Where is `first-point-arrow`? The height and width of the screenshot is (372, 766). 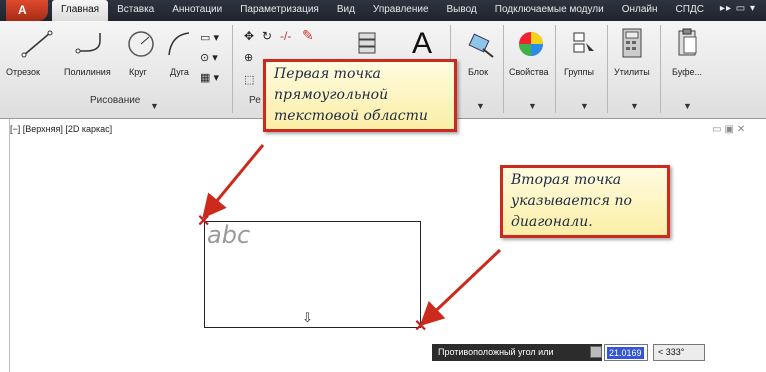 first-point-arrow is located at coordinates (233, 181).